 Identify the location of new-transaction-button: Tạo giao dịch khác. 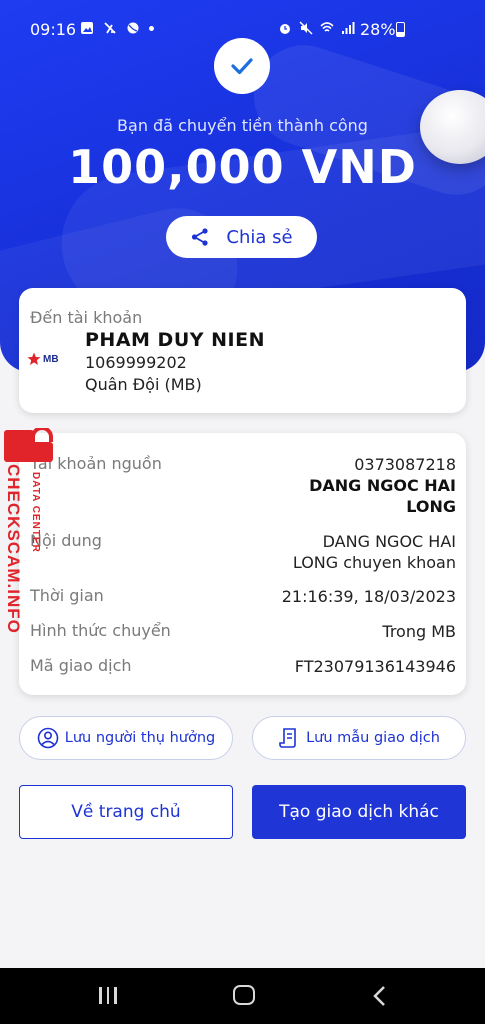
(359, 812).